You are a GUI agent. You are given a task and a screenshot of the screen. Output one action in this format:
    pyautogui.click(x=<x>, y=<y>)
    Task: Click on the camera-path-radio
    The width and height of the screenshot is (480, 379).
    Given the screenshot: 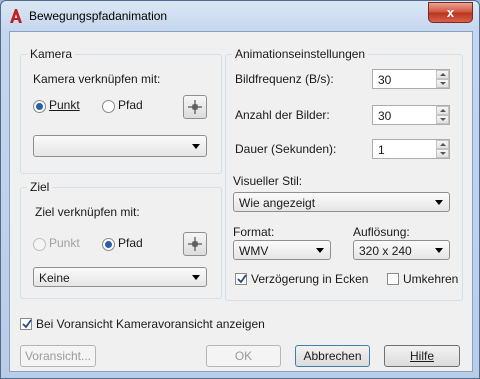 What is the action you would take?
    pyautogui.click(x=108, y=106)
    